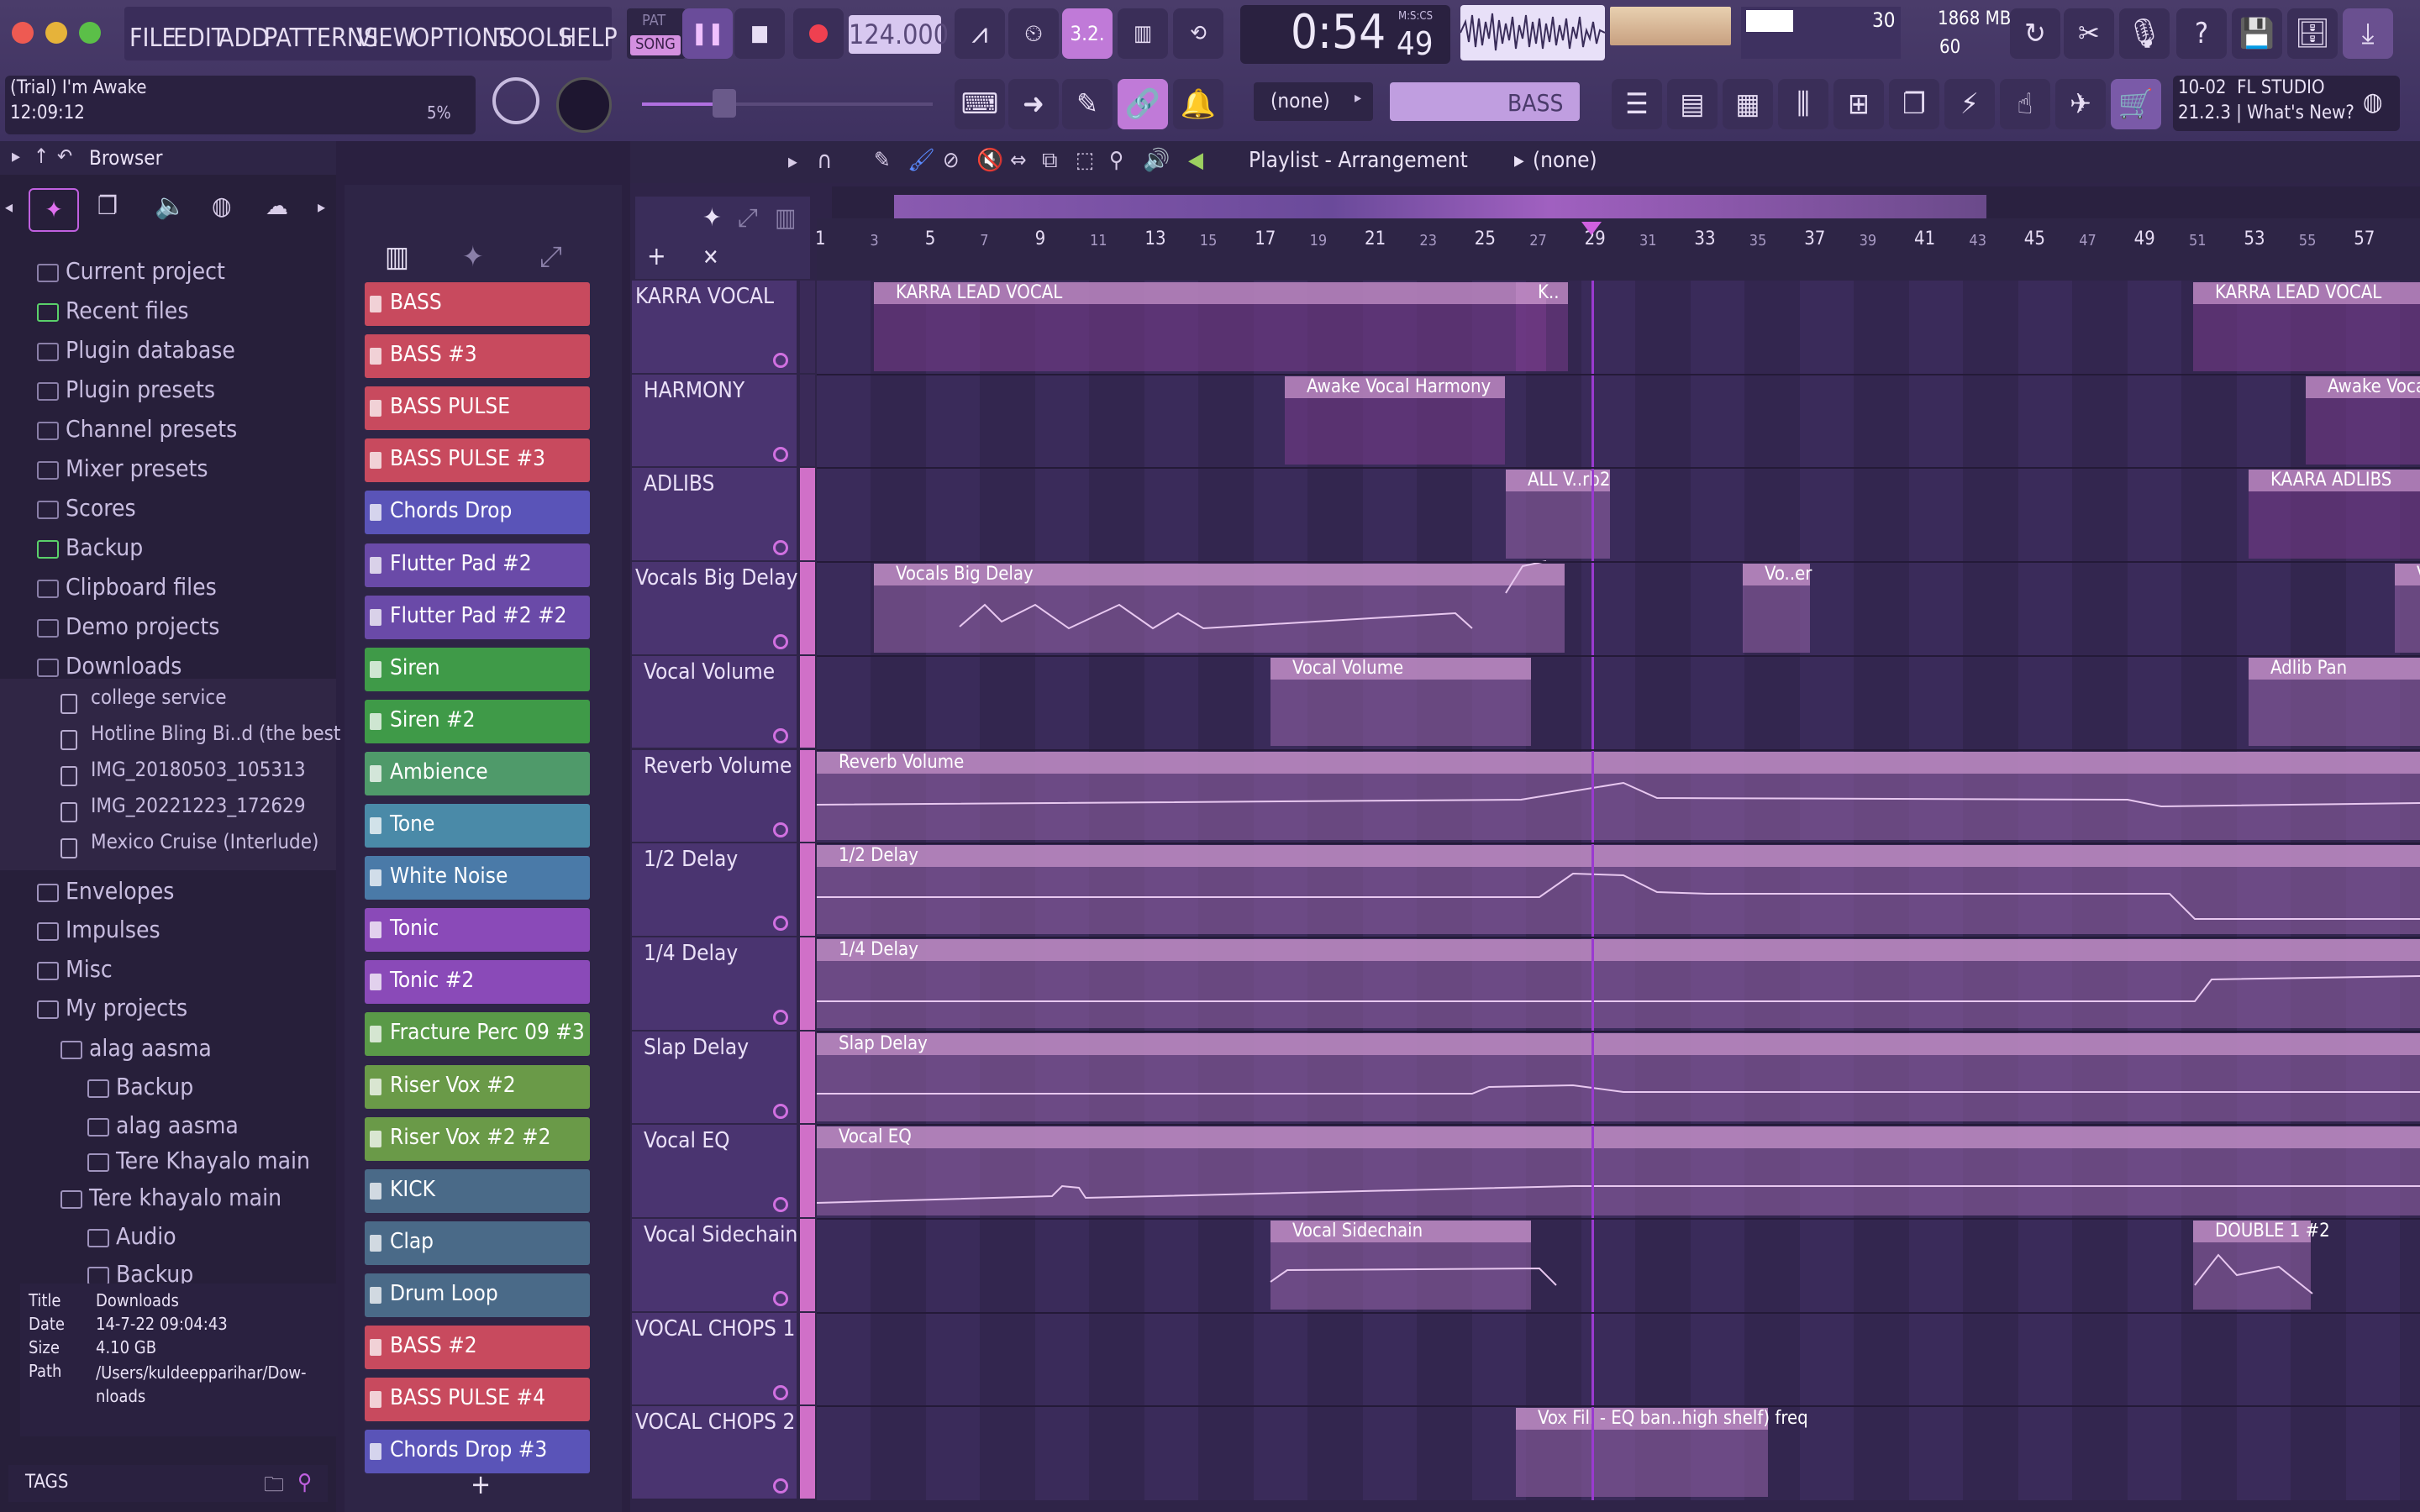  Describe the element at coordinates (707, 33) in the screenshot. I see `pause-button: ❚❚` at that location.